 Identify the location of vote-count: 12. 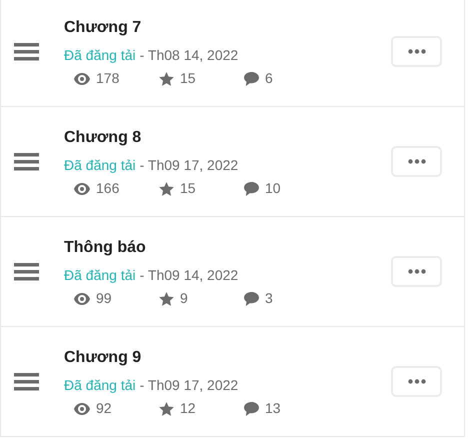
(188, 408).